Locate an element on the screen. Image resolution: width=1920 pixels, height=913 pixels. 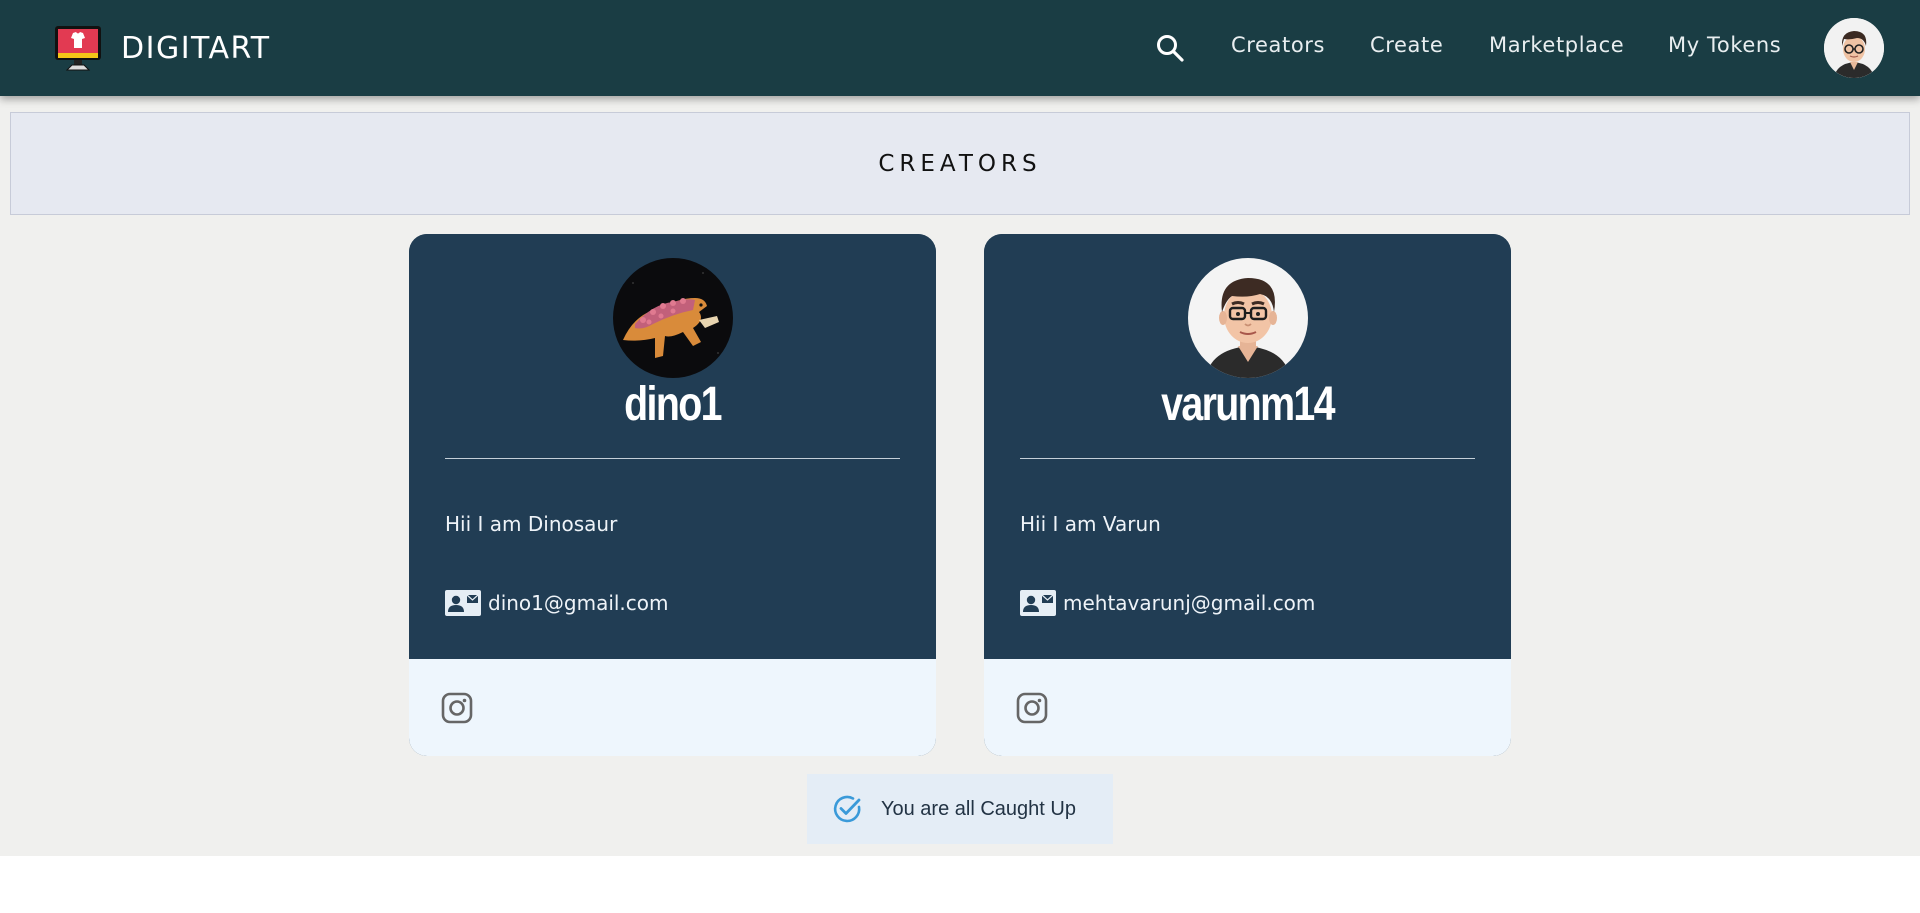
creator-email: dino1@gmail.com is located at coordinates (578, 603).